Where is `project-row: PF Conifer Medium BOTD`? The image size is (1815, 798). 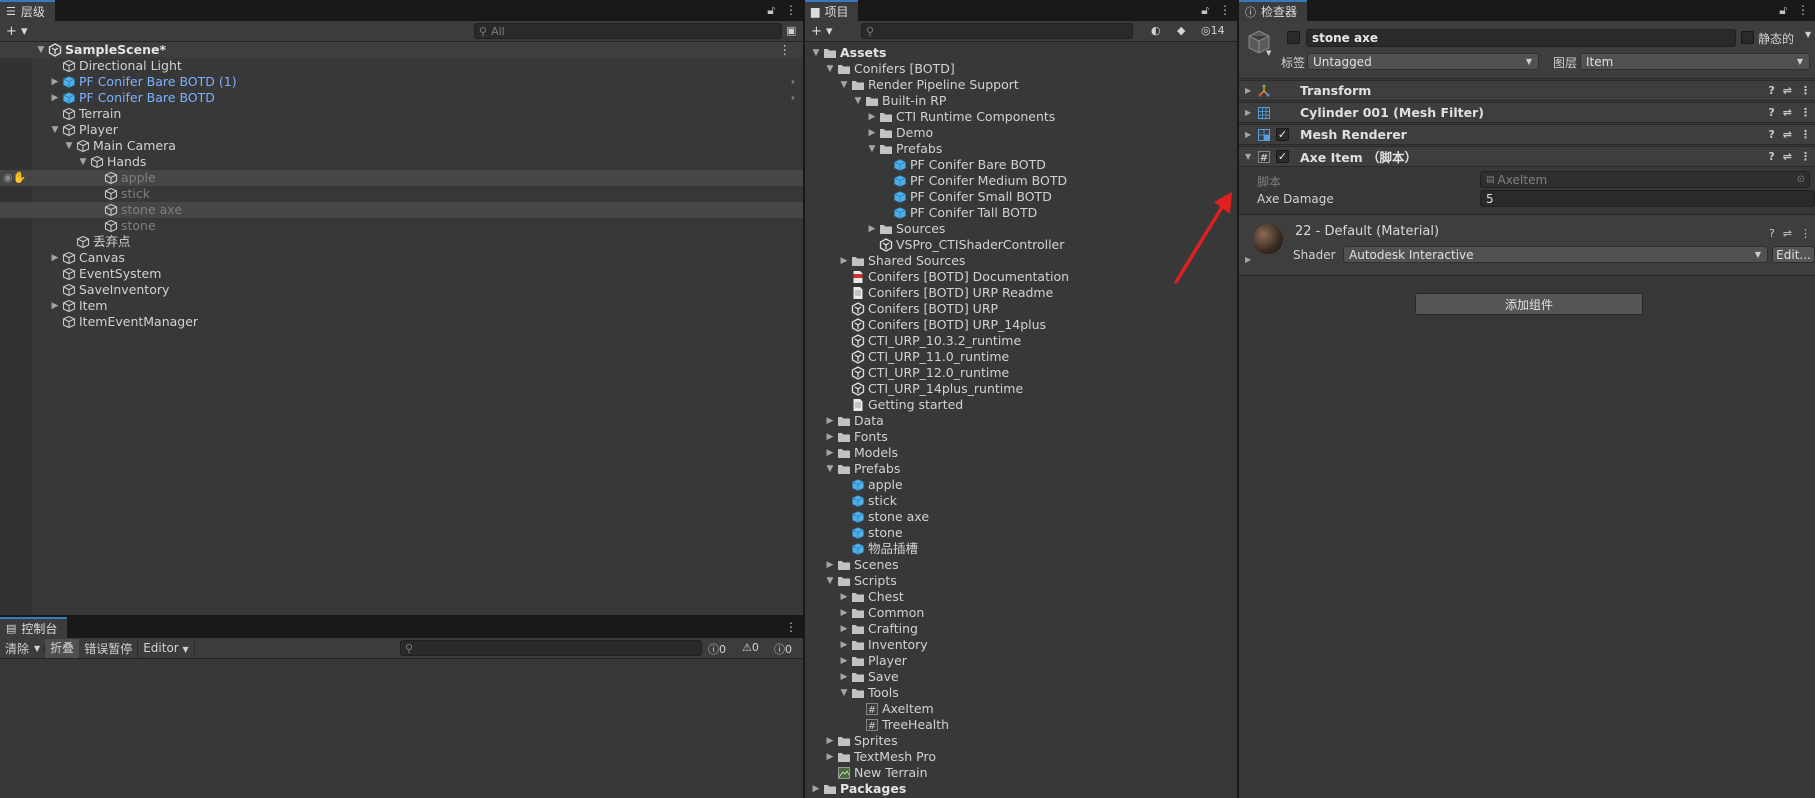
project-row: PF Conifer Medium BOTD is located at coordinates (1021, 181).